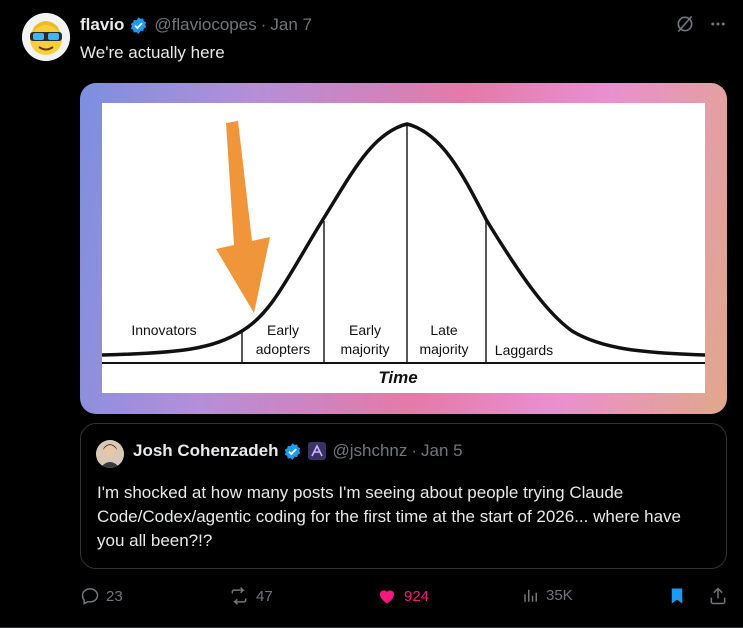  I want to click on share-button, so click(718, 596).